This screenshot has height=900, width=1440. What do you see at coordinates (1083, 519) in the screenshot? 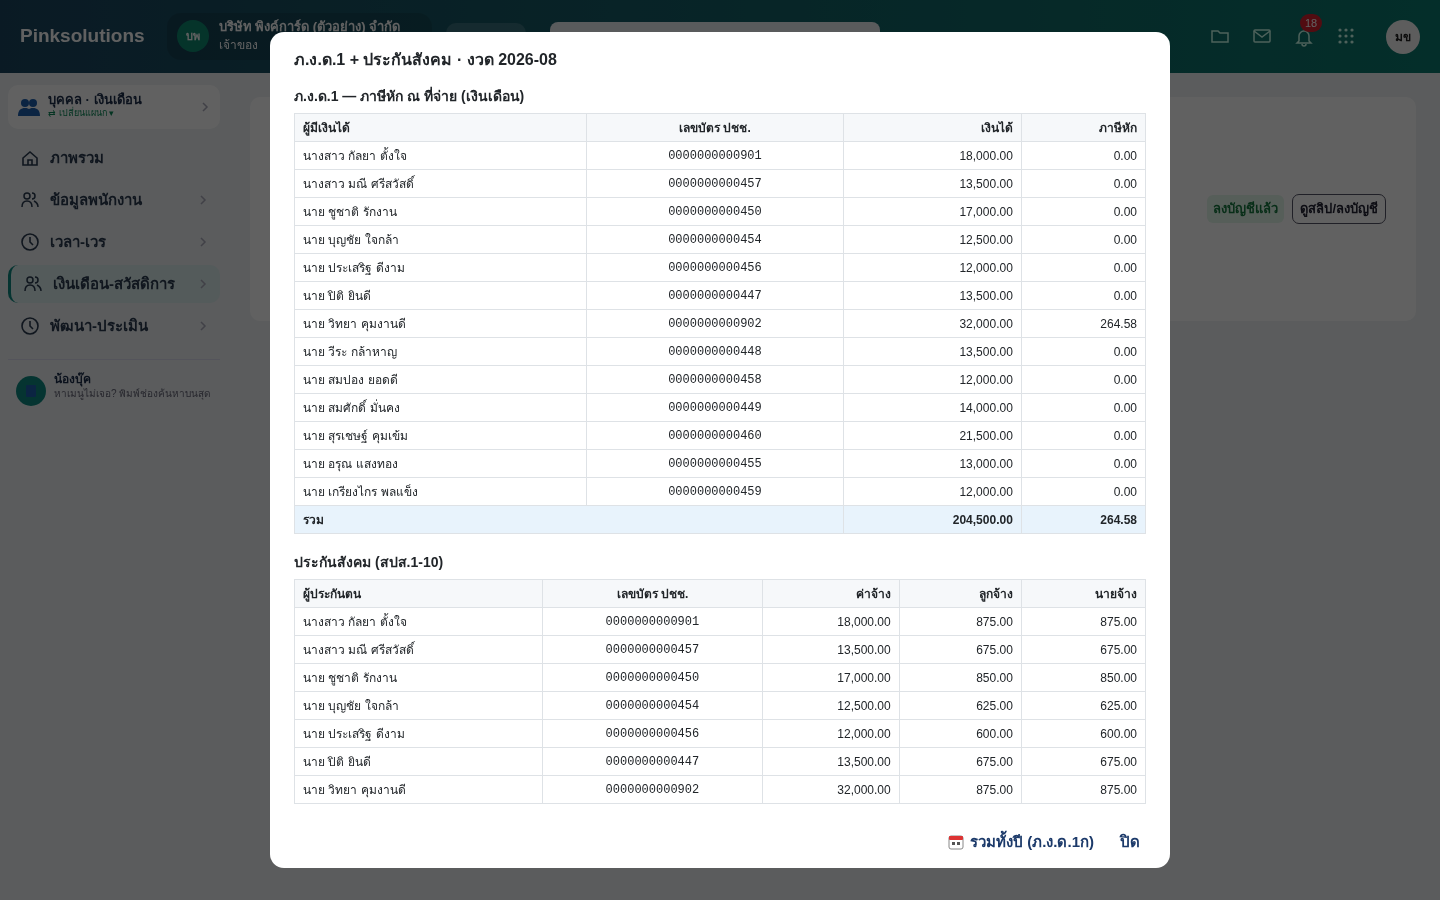
I see `total-cell: 264.58` at bounding box center [1083, 519].